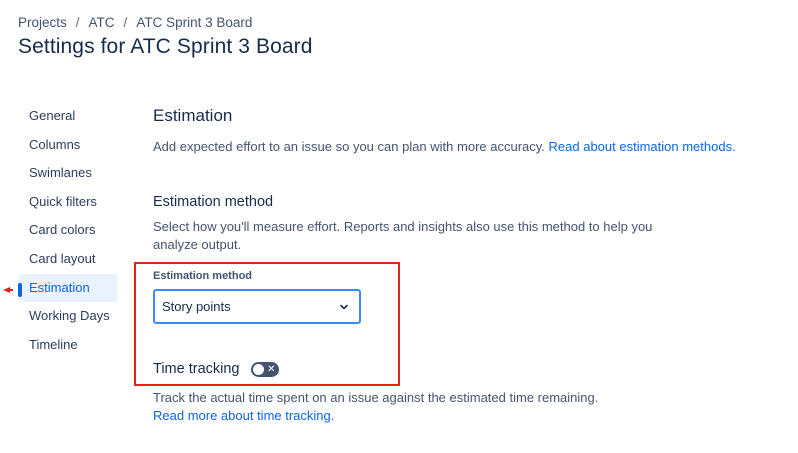 The image size is (798, 453). What do you see at coordinates (102, 22) in the screenshot?
I see `breadcrumb-atc: ATC` at bounding box center [102, 22].